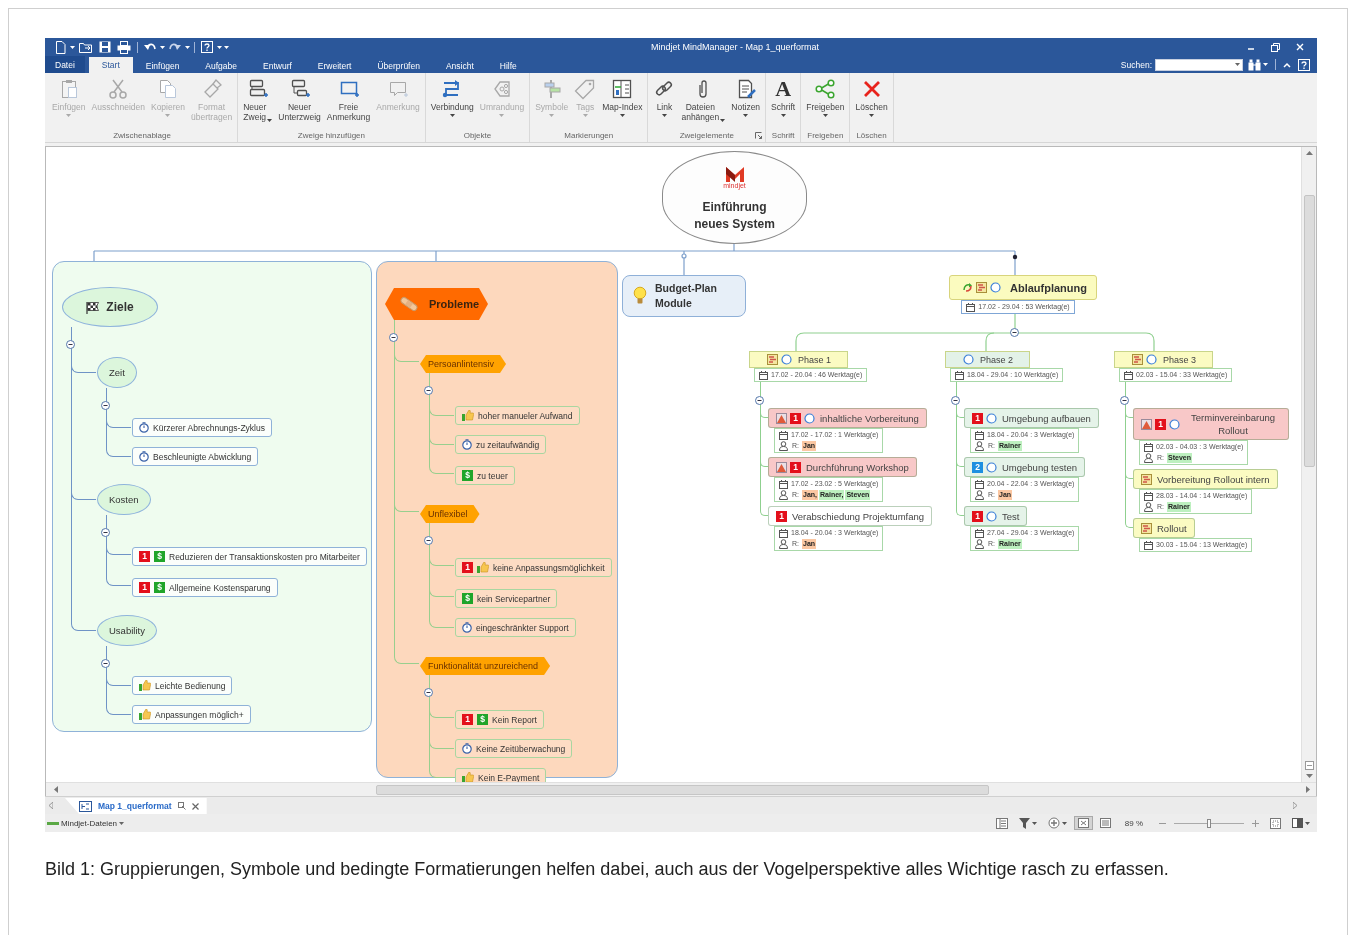  Describe the element at coordinates (988, 359) in the screenshot. I see `phase-node: Phase 2` at that location.